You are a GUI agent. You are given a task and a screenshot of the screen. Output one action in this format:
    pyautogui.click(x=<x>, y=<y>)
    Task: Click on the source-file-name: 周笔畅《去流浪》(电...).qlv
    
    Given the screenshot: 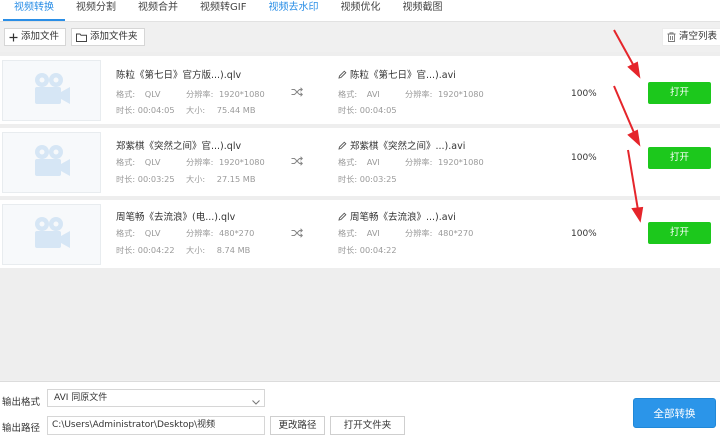 What is the action you would take?
    pyautogui.click(x=176, y=217)
    